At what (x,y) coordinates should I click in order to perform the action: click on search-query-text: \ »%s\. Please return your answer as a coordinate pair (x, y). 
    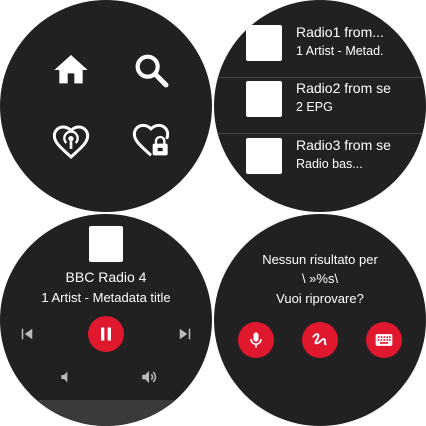
    Looking at the image, I should click on (320, 278).